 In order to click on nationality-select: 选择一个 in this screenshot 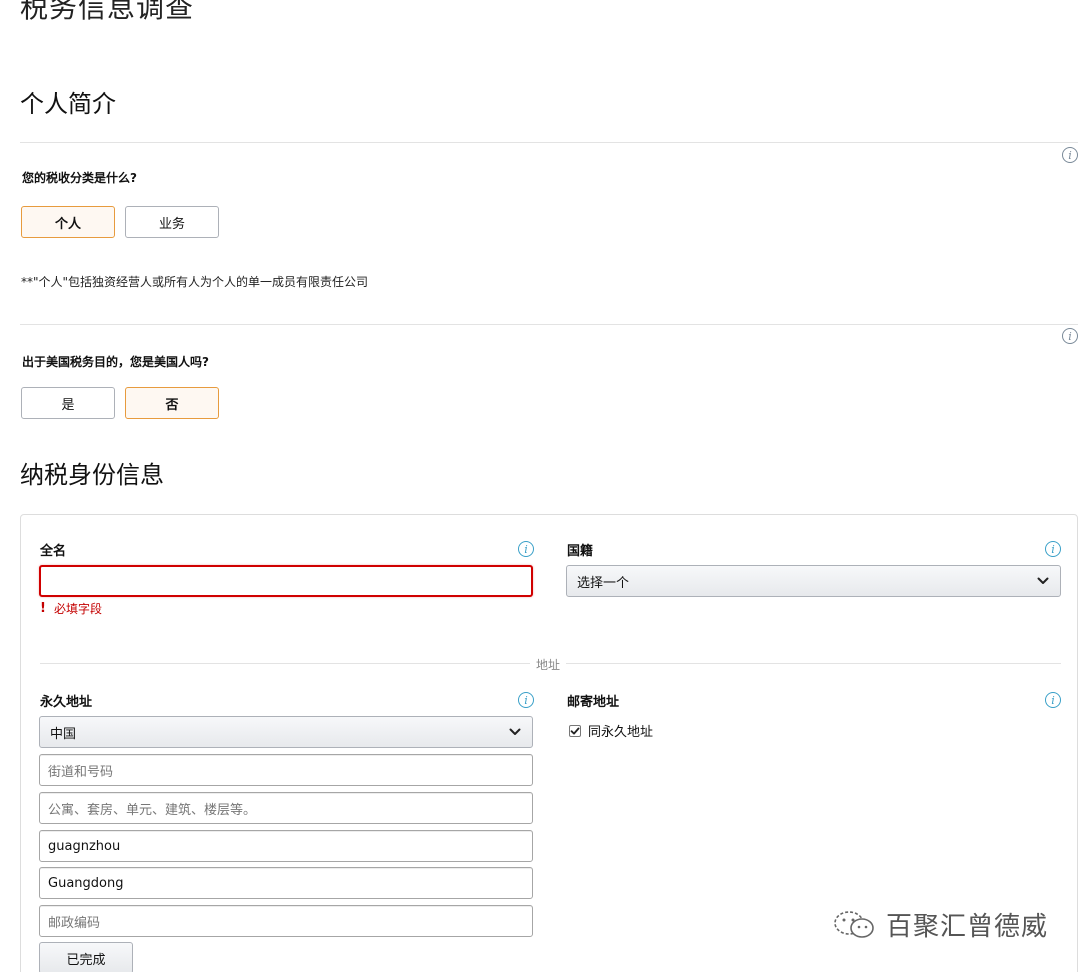, I will do `click(813, 581)`.